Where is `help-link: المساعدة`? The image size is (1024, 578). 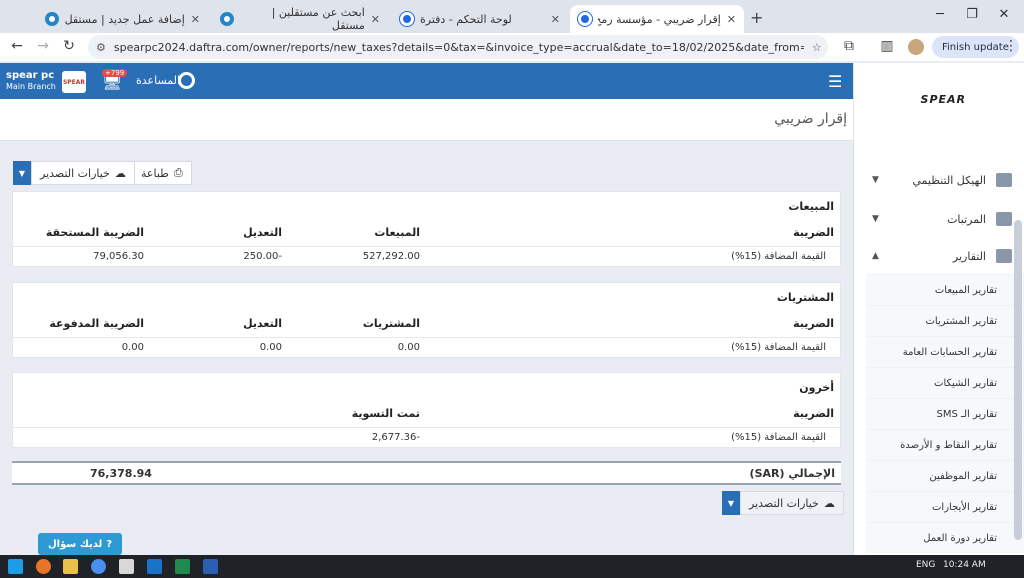 help-link: المساعدة is located at coordinates (158, 80).